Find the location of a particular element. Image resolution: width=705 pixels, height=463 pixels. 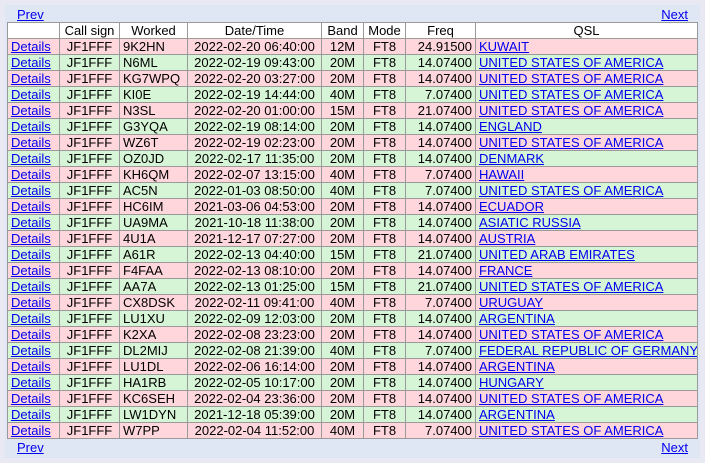

worked-cell: 9K2HN is located at coordinates (153, 46).